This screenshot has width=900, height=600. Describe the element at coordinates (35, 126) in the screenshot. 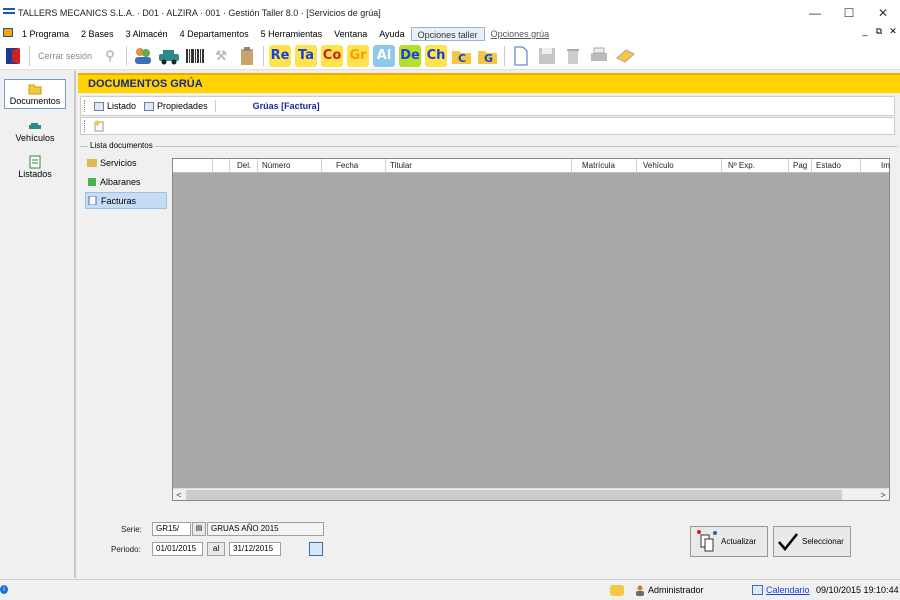

I see `car-icon` at that location.